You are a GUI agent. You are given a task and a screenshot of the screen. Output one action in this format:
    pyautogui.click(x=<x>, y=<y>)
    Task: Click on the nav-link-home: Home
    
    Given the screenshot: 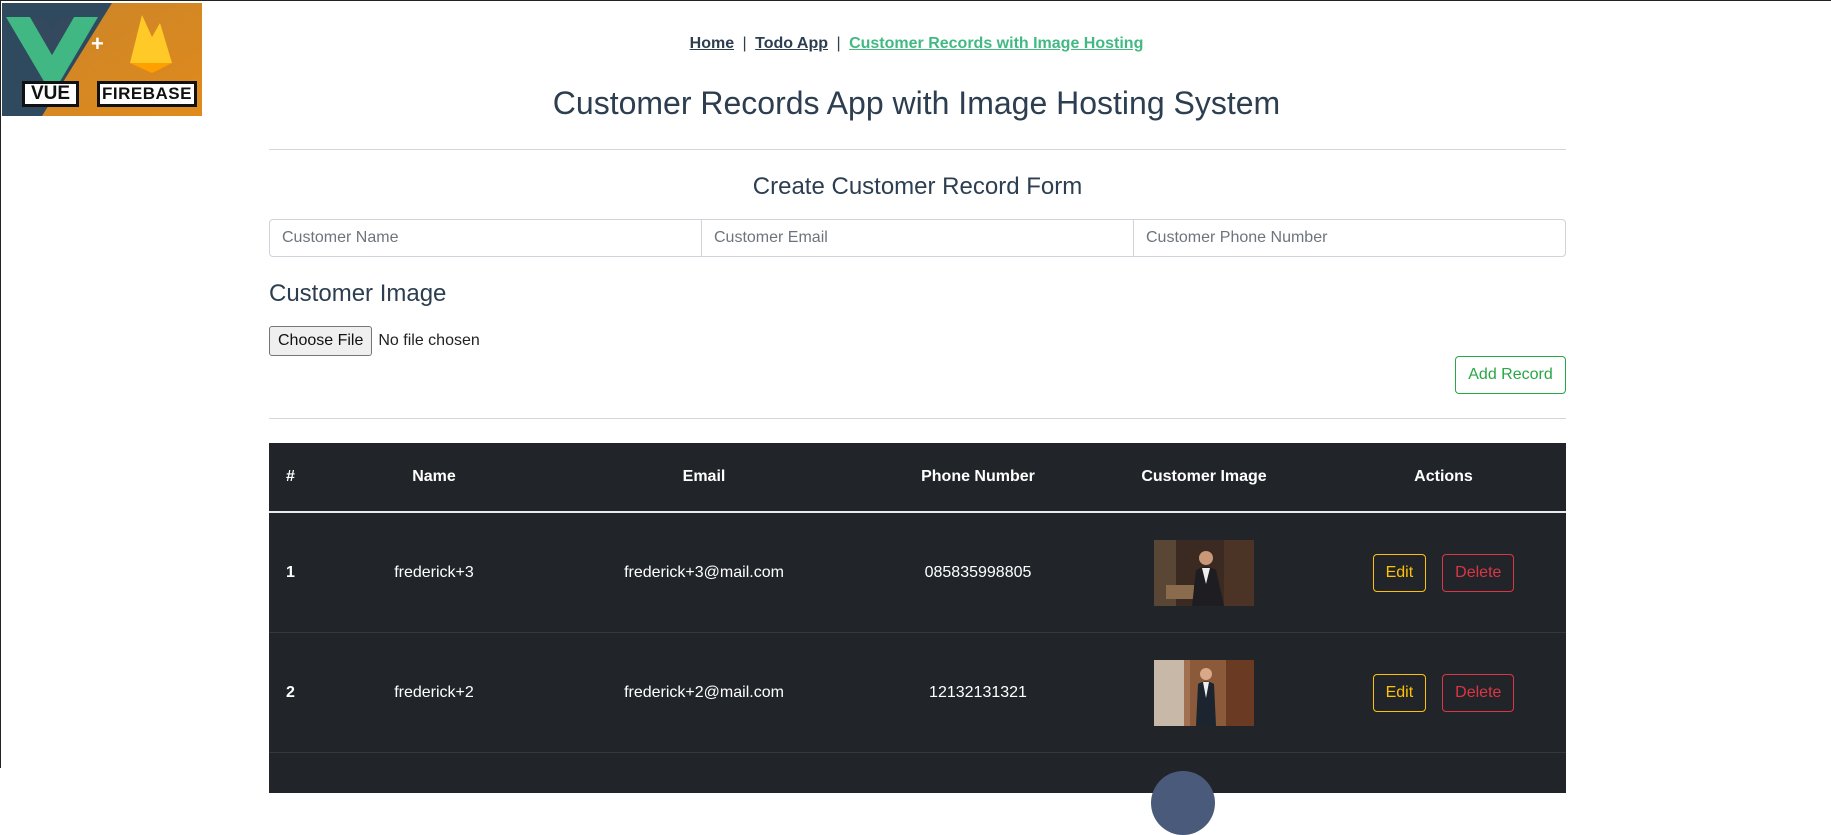 What is the action you would take?
    pyautogui.click(x=712, y=43)
    